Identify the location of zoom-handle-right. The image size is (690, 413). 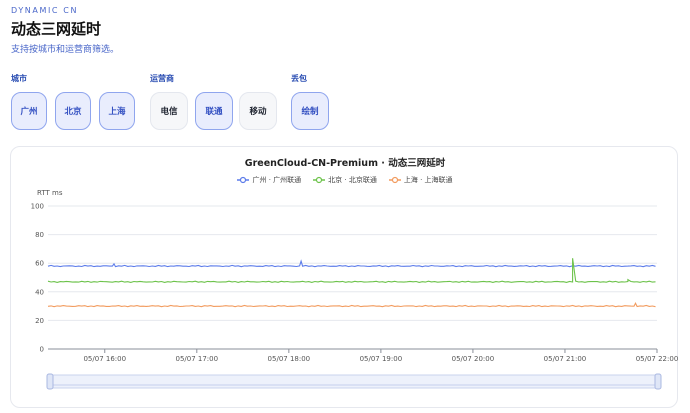
(658, 381).